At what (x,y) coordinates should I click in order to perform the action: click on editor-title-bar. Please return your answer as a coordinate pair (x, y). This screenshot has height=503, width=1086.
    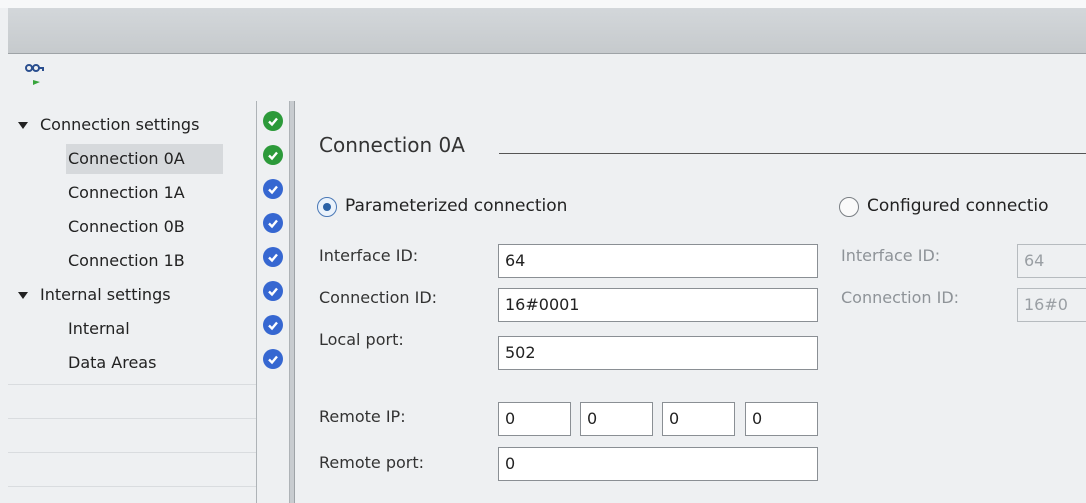
    Looking at the image, I should click on (547, 31).